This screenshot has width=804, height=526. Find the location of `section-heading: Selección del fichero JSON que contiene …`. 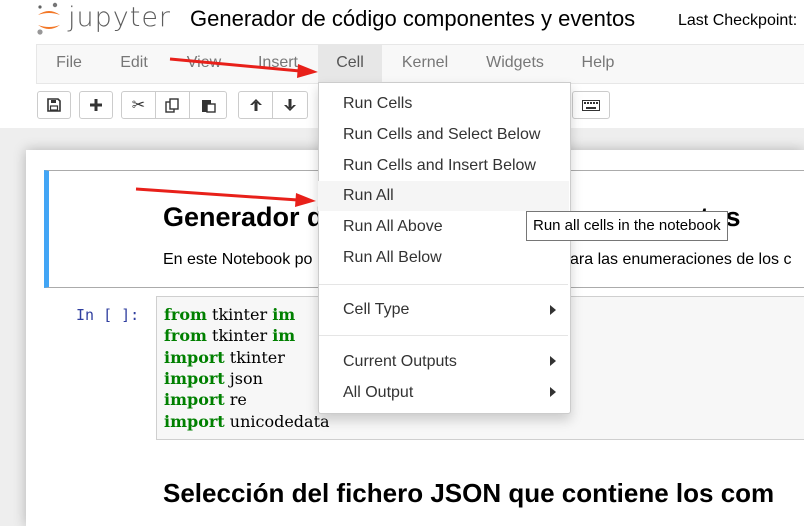

section-heading: Selección del fichero JSON que contiene … is located at coordinates (469, 493).